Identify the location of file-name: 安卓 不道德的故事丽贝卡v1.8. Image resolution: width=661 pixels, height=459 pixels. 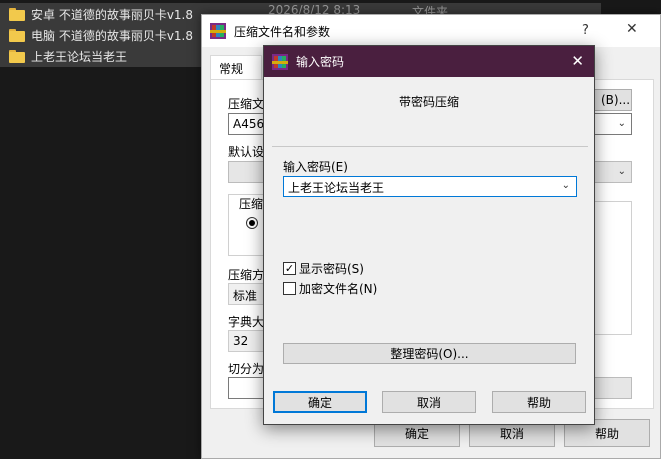
(112, 14).